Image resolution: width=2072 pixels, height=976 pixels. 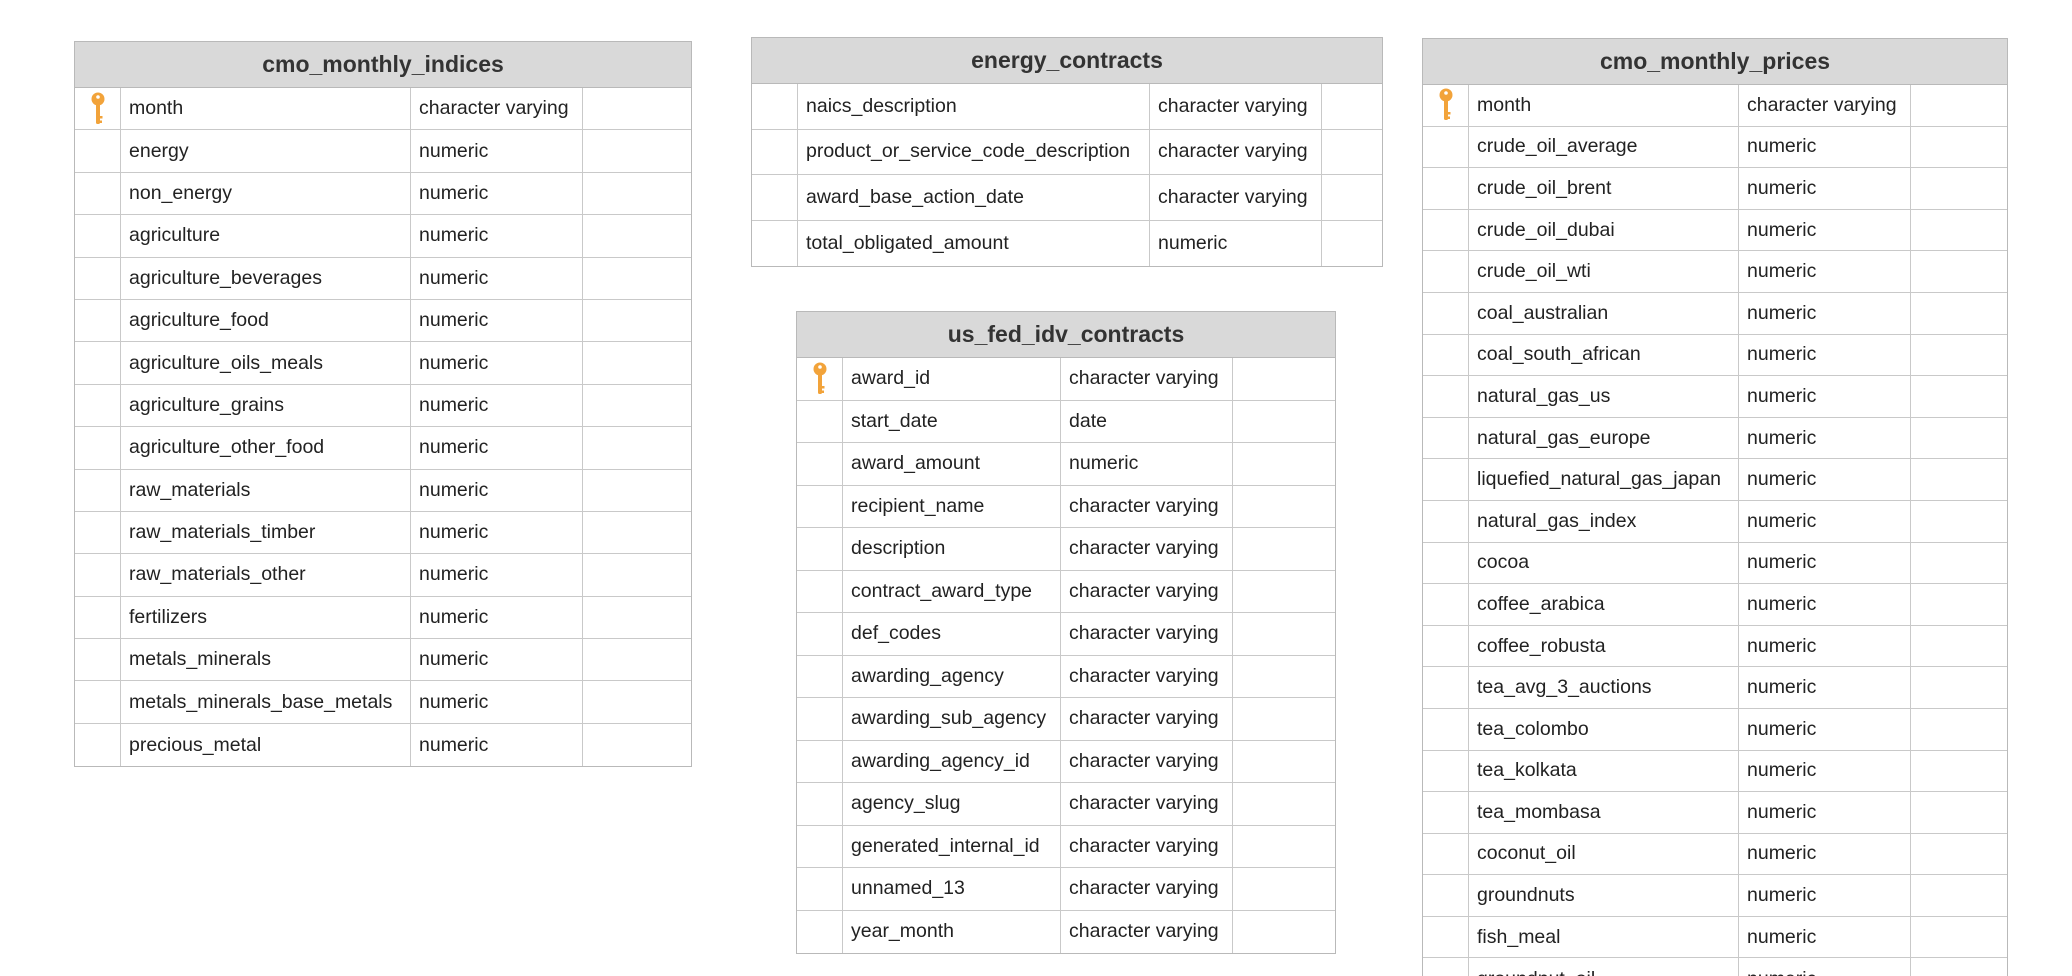 I want to click on table-row: agency_slug character varying, so click(x=1066, y=804).